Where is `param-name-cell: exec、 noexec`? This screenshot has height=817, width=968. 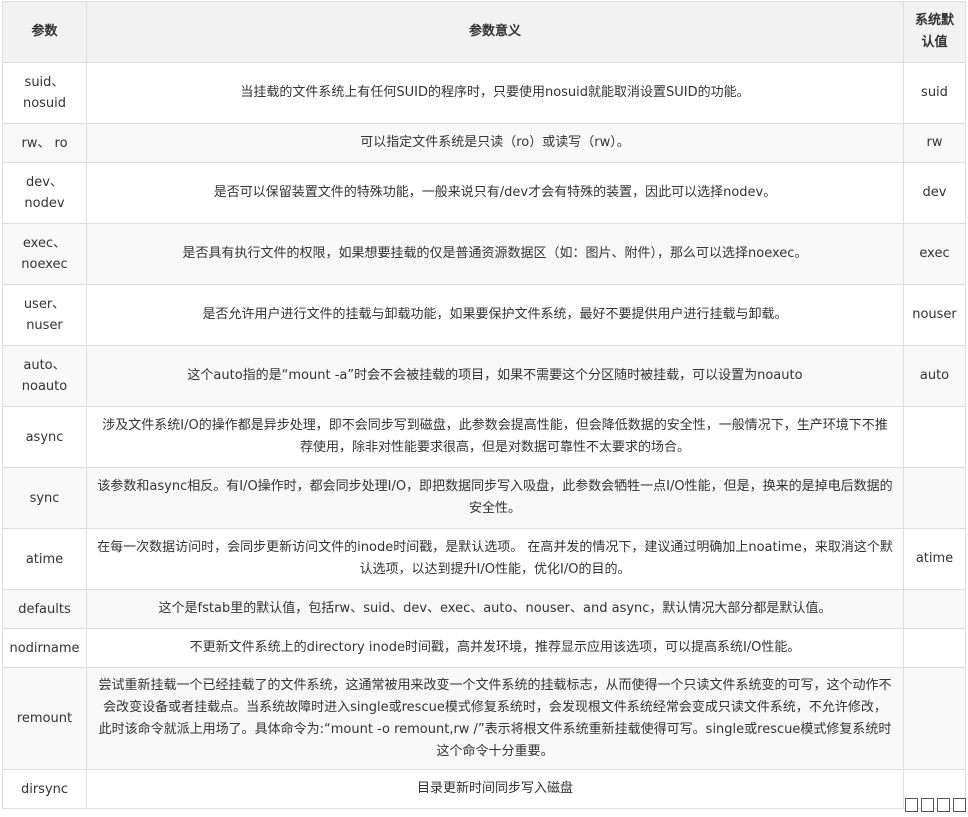 param-name-cell: exec、 noexec is located at coordinates (44, 254).